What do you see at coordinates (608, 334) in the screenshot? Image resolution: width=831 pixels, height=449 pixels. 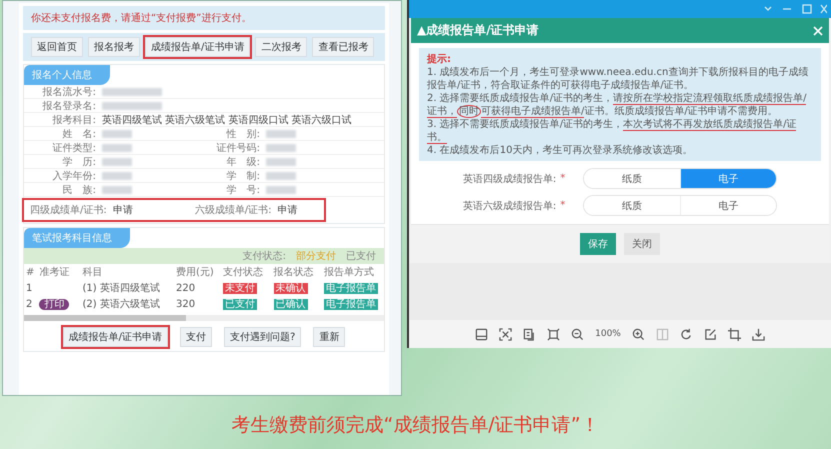 I see `zoom-level: 100%` at bounding box center [608, 334].